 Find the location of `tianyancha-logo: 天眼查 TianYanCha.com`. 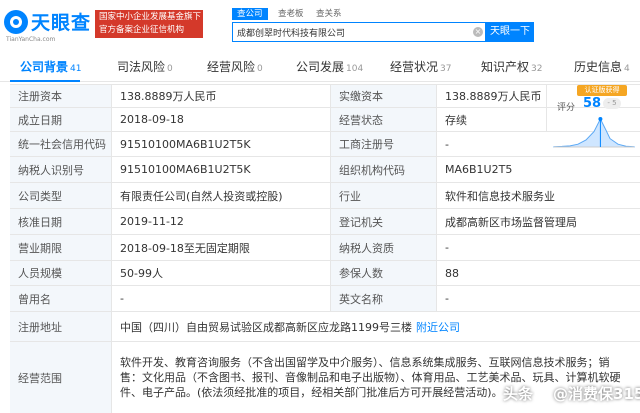

tianyancha-logo: 天眼查 TianYanCha.com is located at coordinates (48, 25).